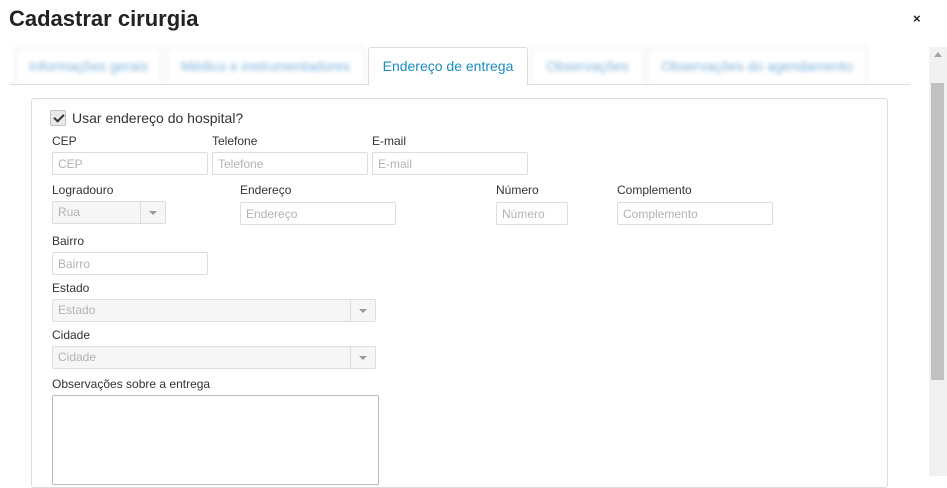 The height and width of the screenshot is (488, 947). I want to click on observacoes-label: Observações sobre a entrega, so click(131, 384).